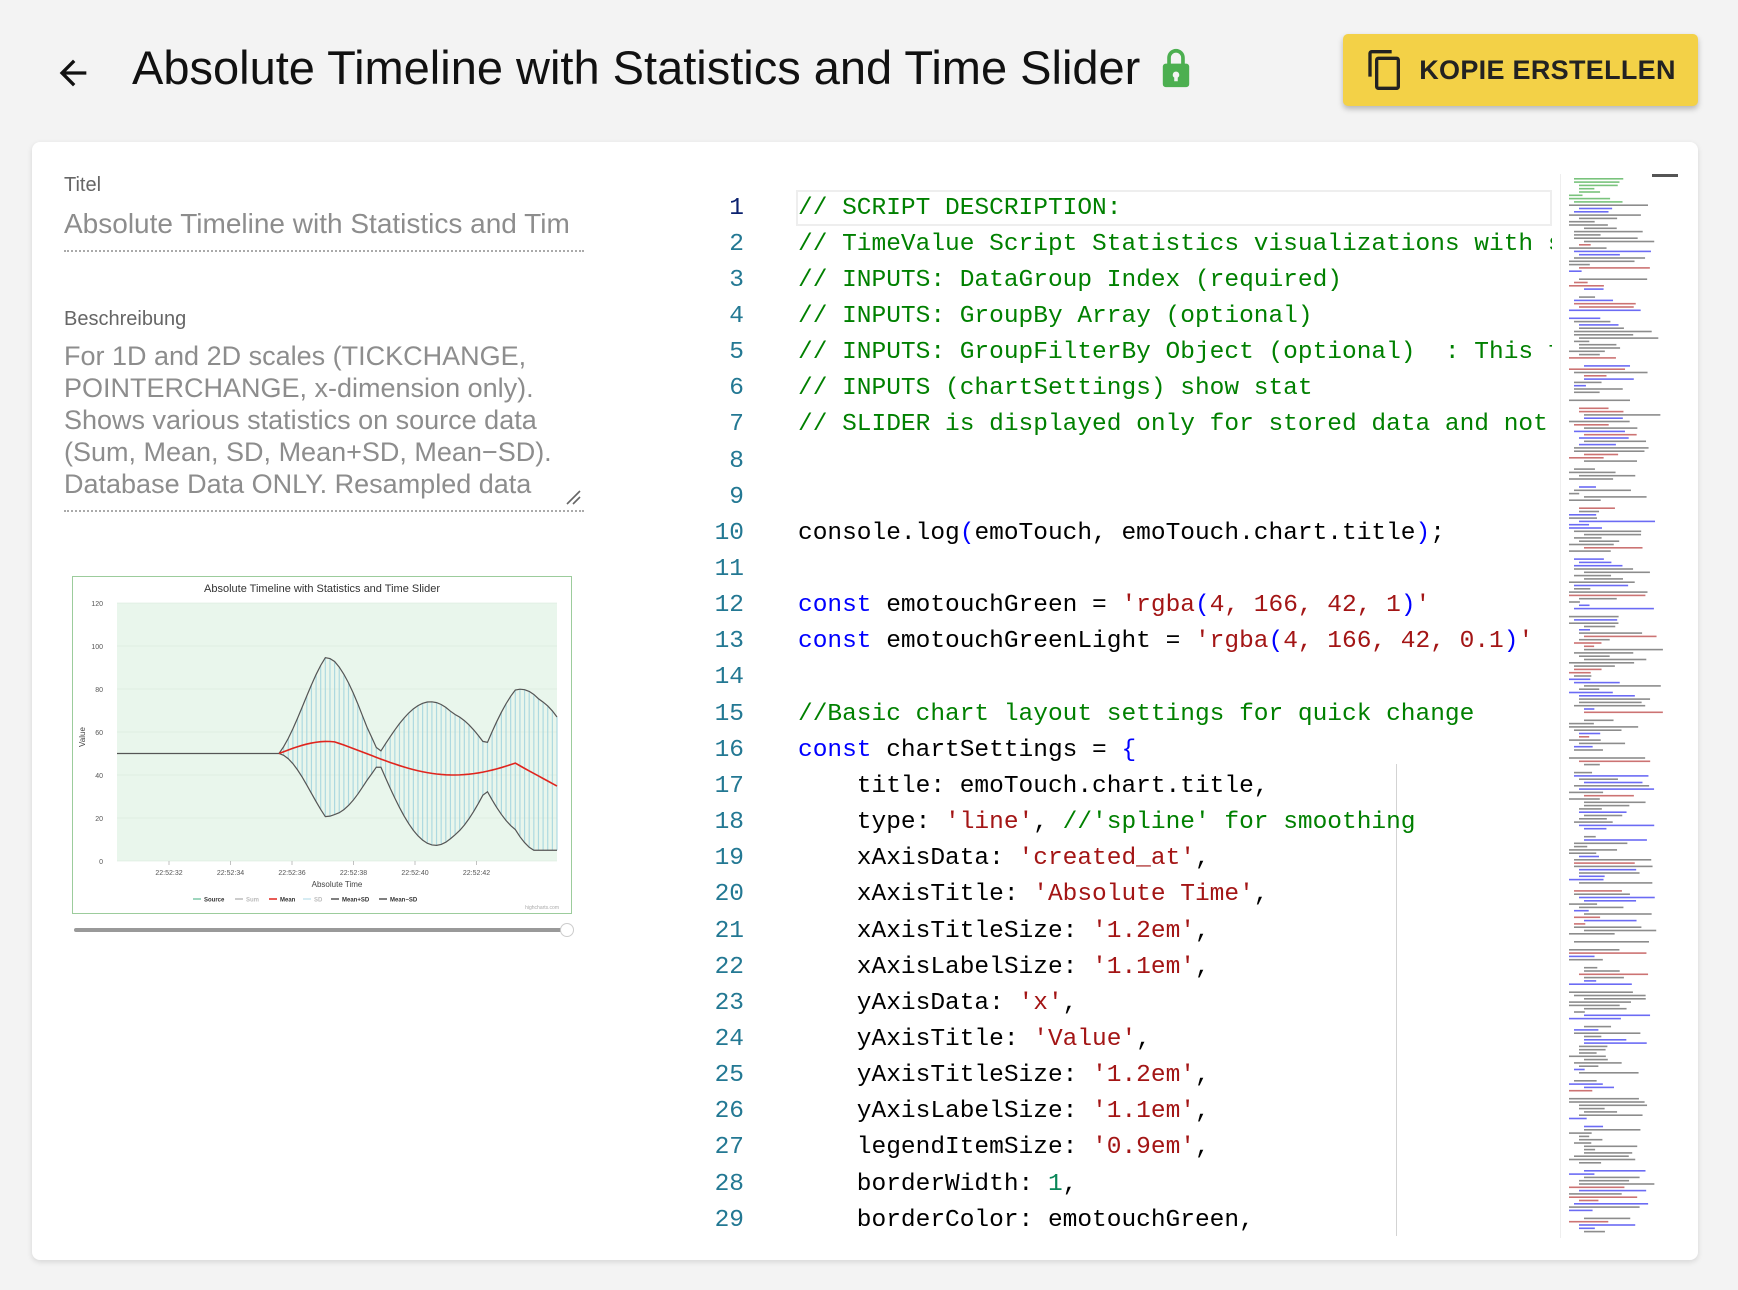 The height and width of the screenshot is (1290, 1738). What do you see at coordinates (573, 497) in the screenshot?
I see `resize-handle-icon` at bounding box center [573, 497].